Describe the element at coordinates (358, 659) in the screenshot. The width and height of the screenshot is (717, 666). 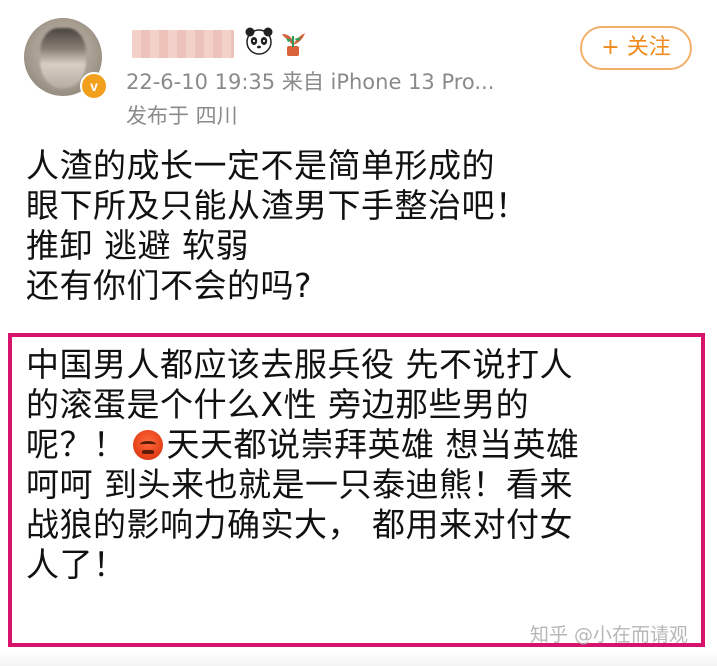
I see `bottom-edge` at that location.